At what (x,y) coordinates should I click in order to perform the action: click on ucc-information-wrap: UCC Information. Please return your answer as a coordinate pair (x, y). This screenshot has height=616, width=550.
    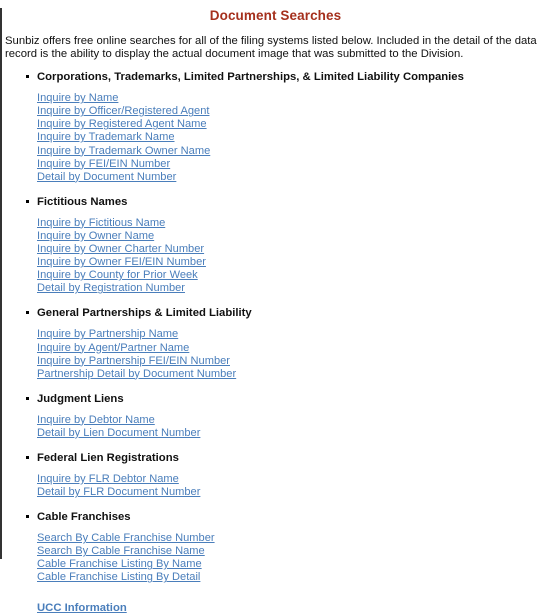
    Looking at the image, I should click on (291, 607).